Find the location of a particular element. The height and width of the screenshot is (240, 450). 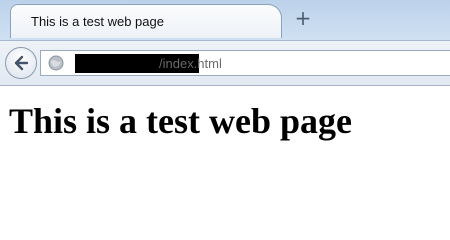

globe-icon is located at coordinates (56, 63).